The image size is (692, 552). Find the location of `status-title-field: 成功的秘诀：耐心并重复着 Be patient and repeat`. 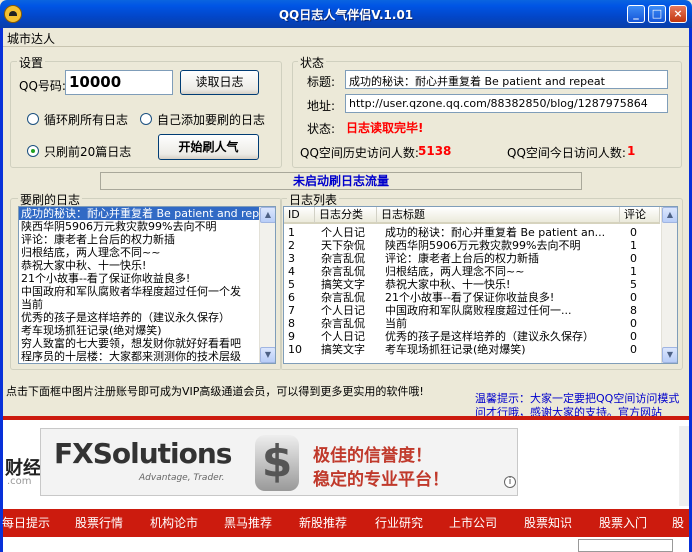

status-title-field: 成功的秘诀：耐心并重复着 Be patient and repeat is located at coordinates (506, 79).